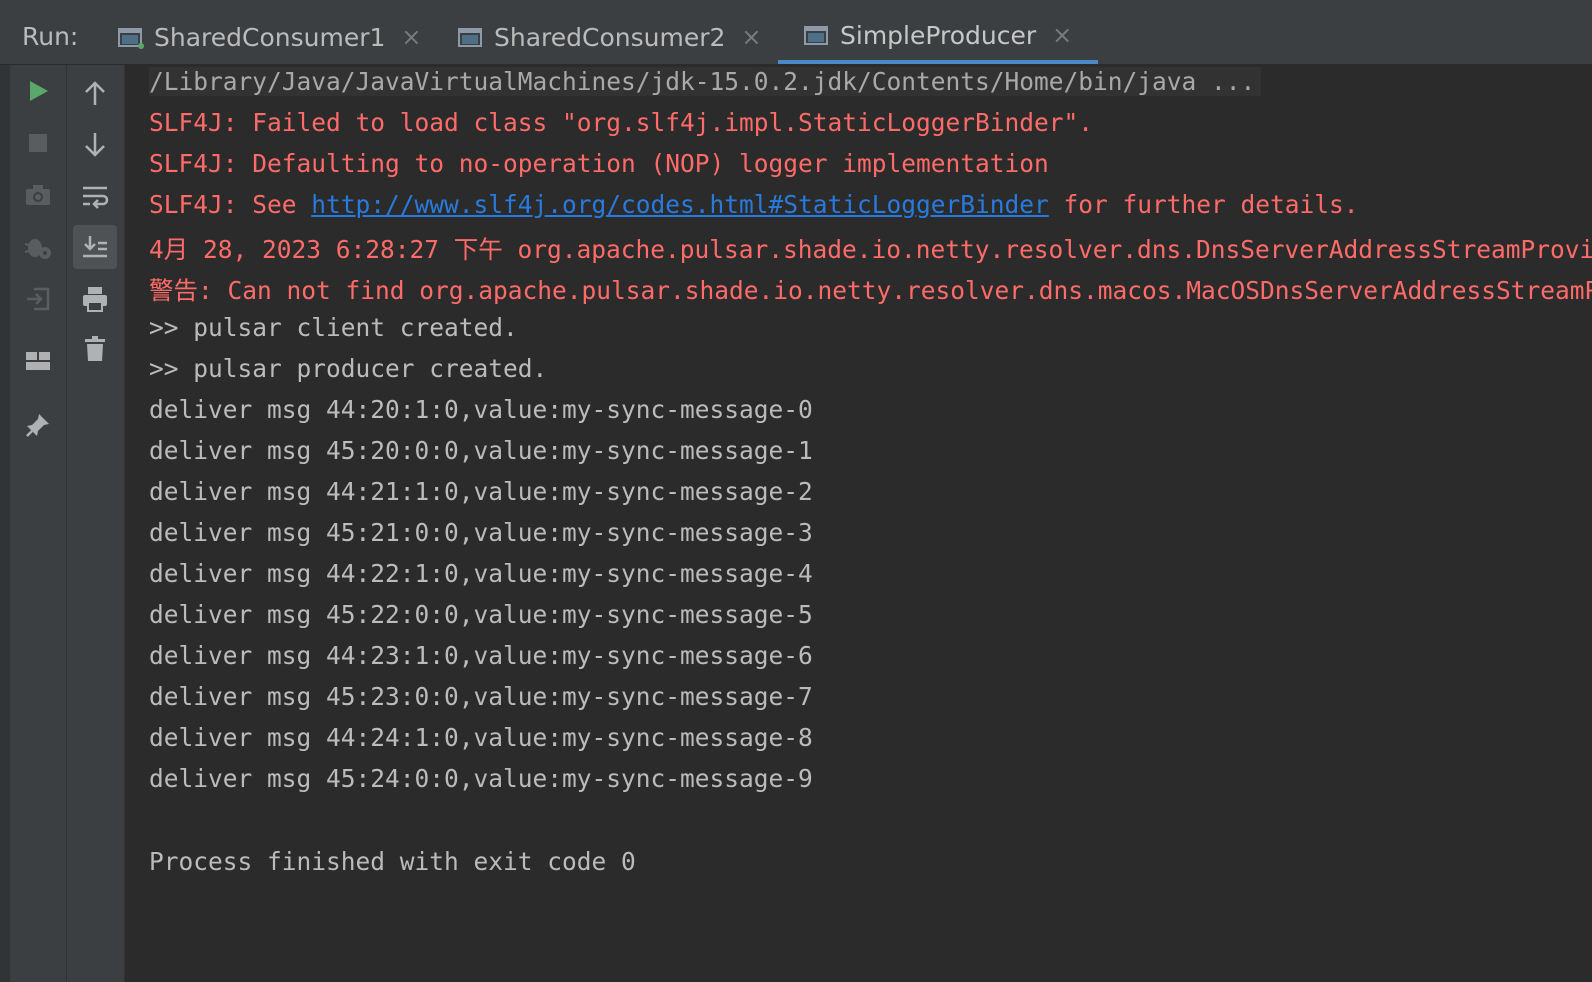 This screenshot has height=982, width=1592. What do you see at coordinates (392, 861) in the screenshot?
I see `exit-line: Process finished with exit code 0` at bounding box center [392, 861].